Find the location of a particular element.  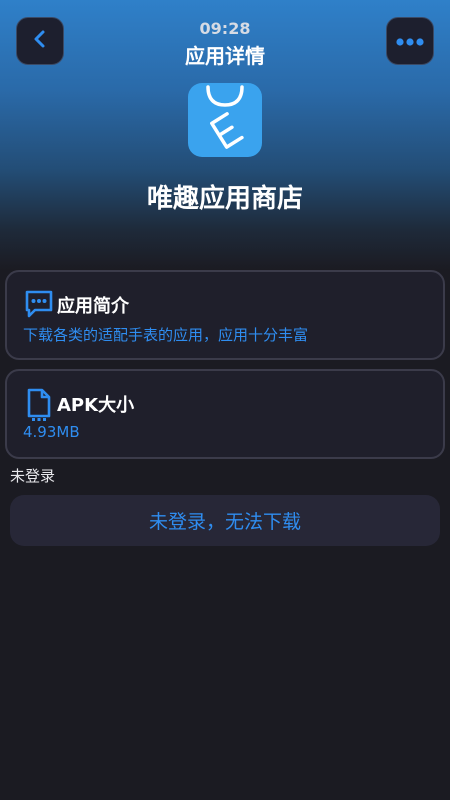

intro-card: 应用简介 下载各类的适配手表的应用，应用十分丰富 is located at coordinates (225, 315).